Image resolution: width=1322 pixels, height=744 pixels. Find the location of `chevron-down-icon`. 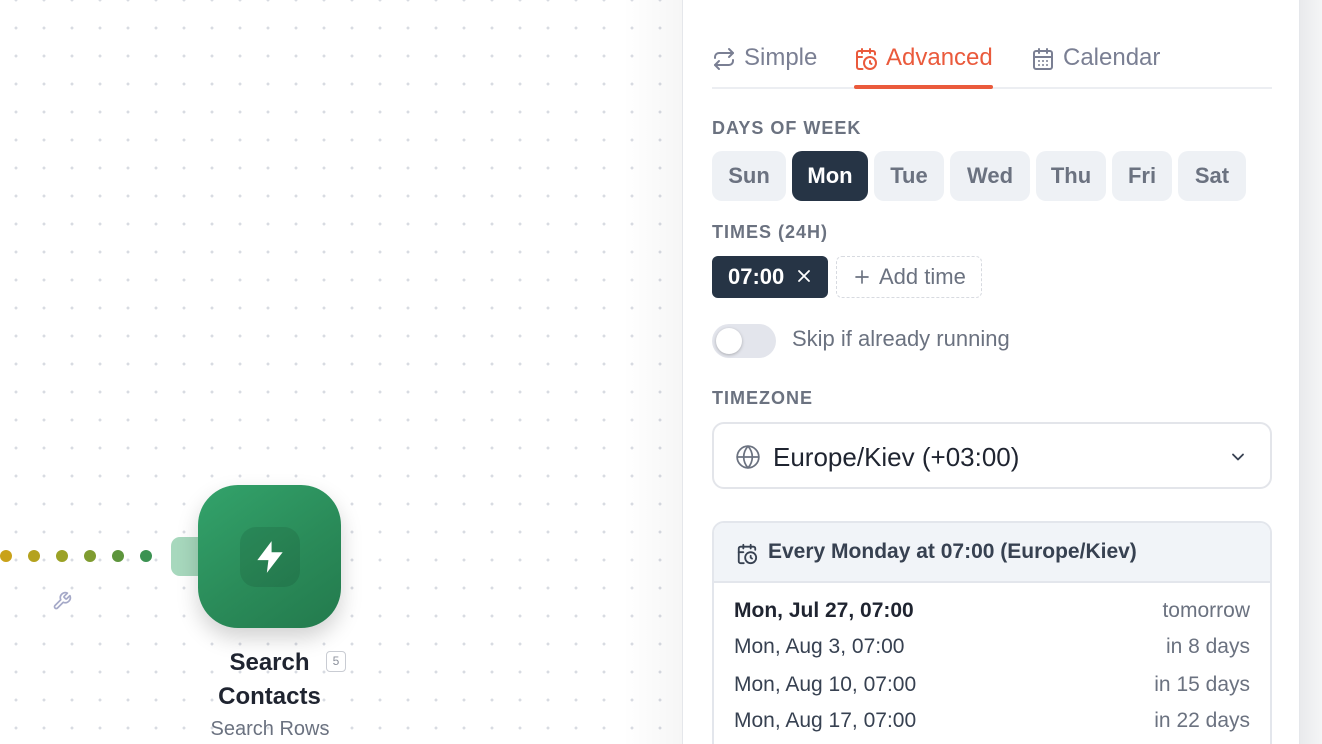

chevron-down-icon is located at coordinates (1238, 457).